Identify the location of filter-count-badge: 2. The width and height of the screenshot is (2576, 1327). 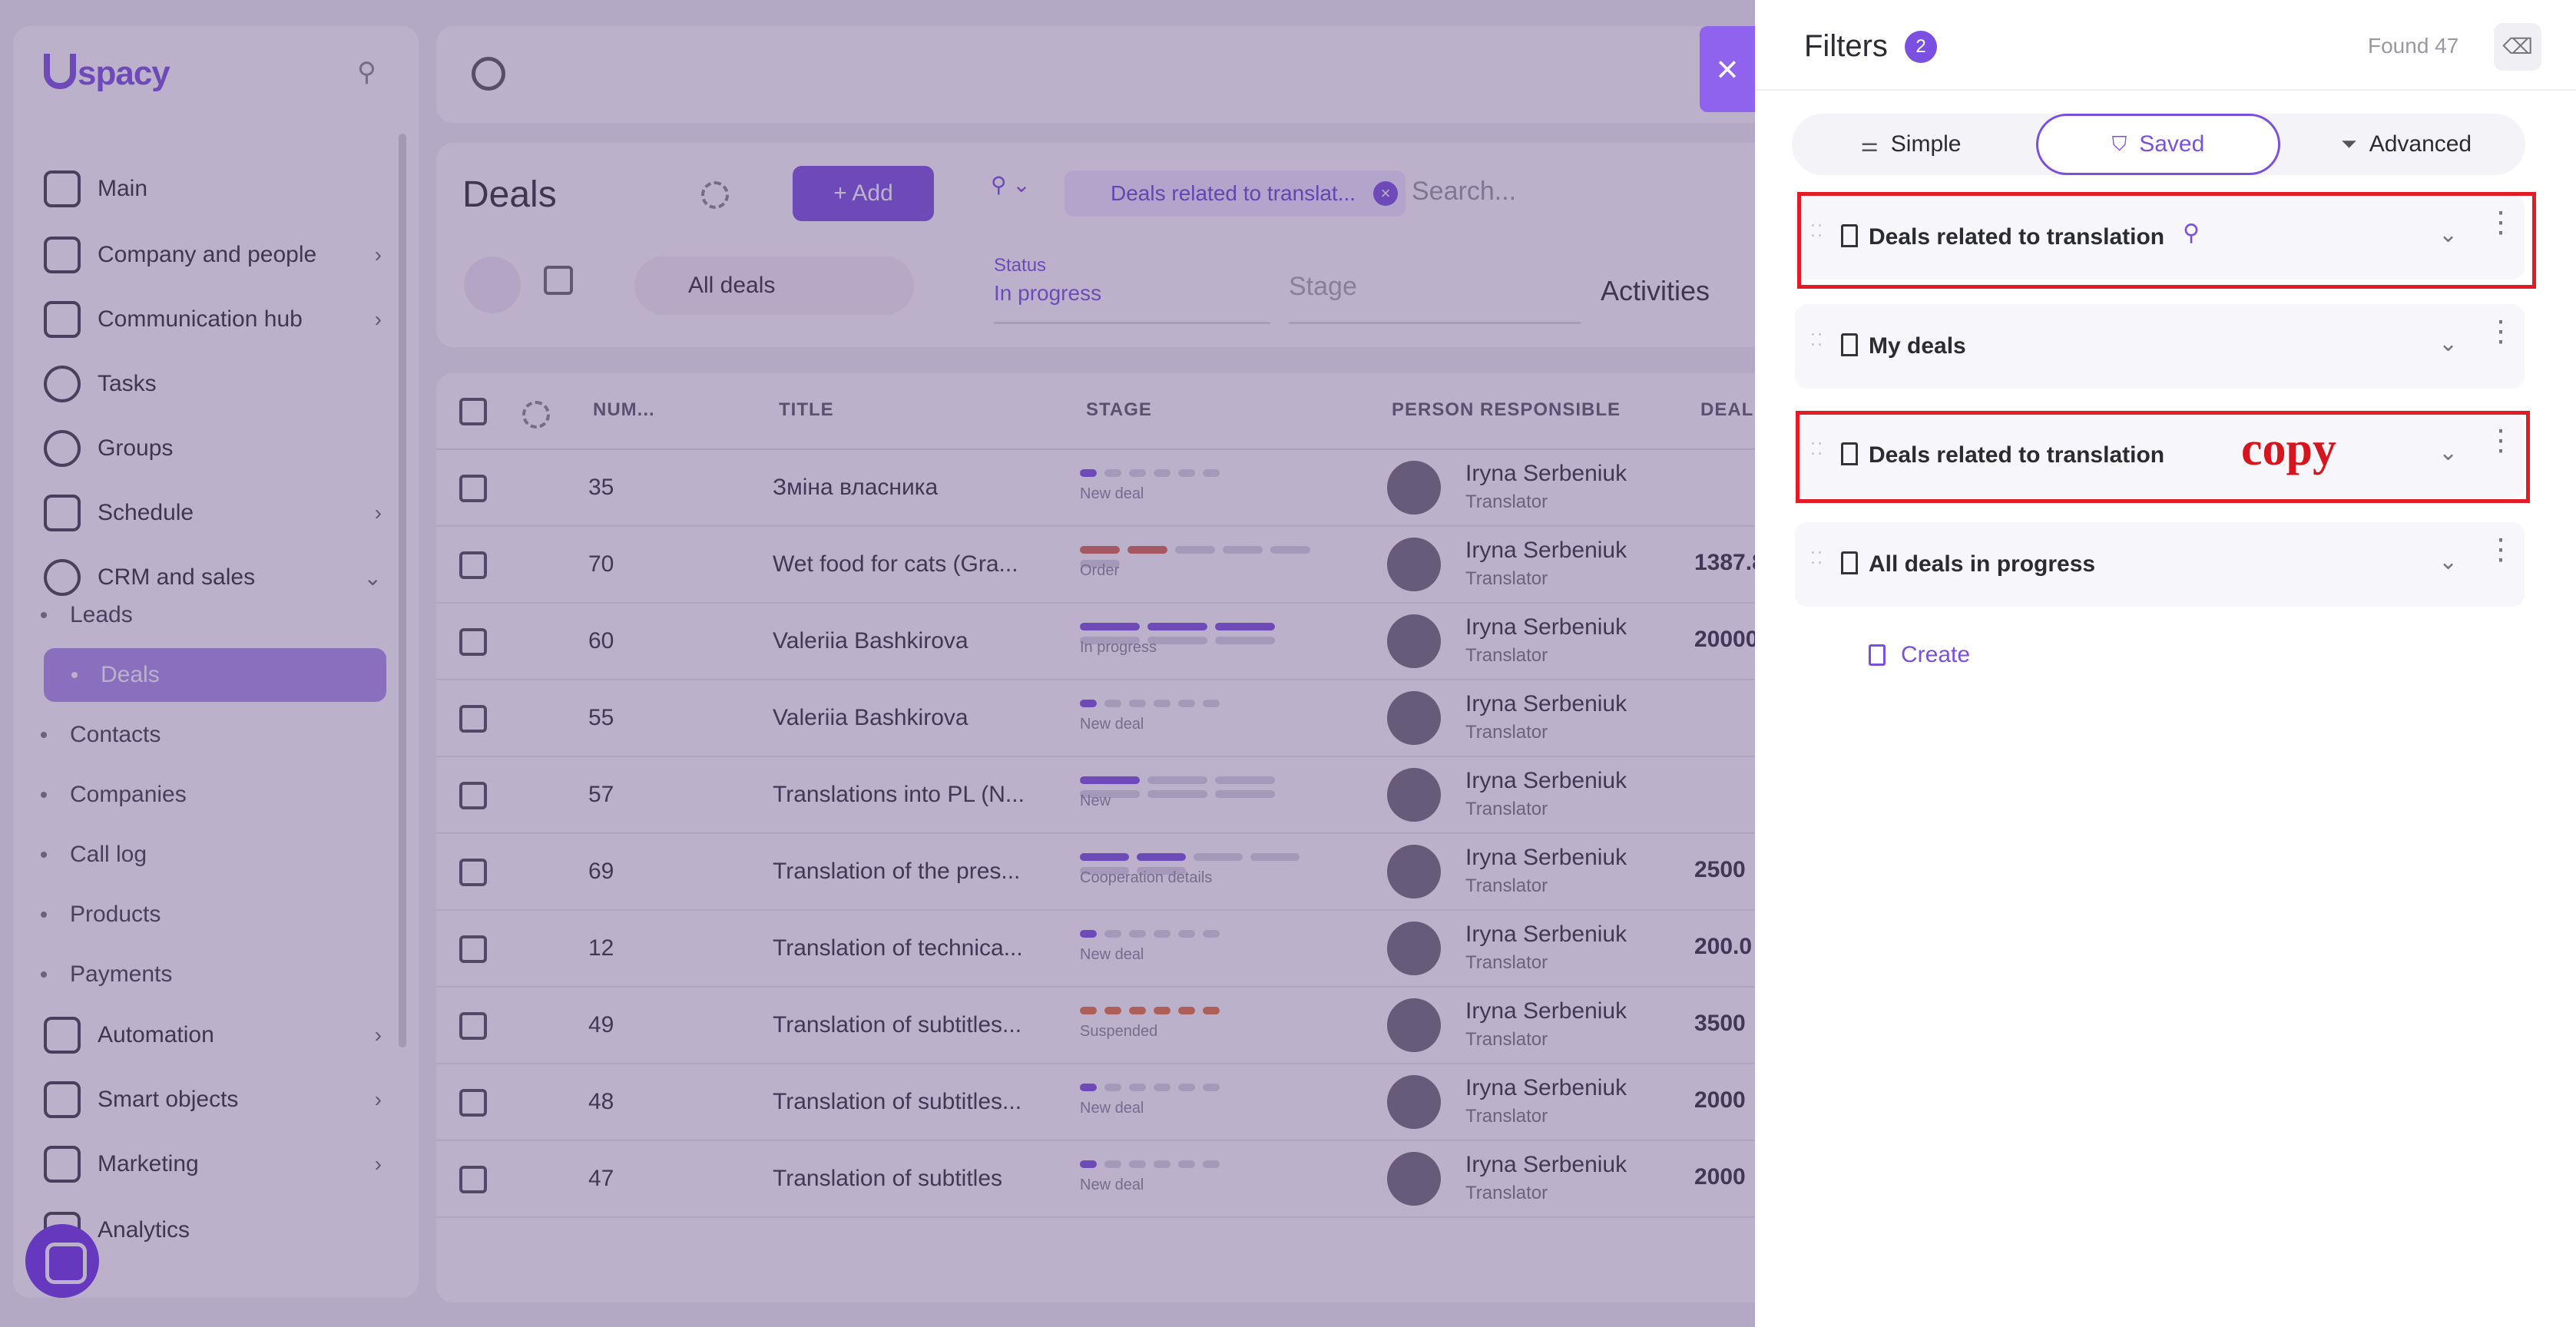
(1921, 47).